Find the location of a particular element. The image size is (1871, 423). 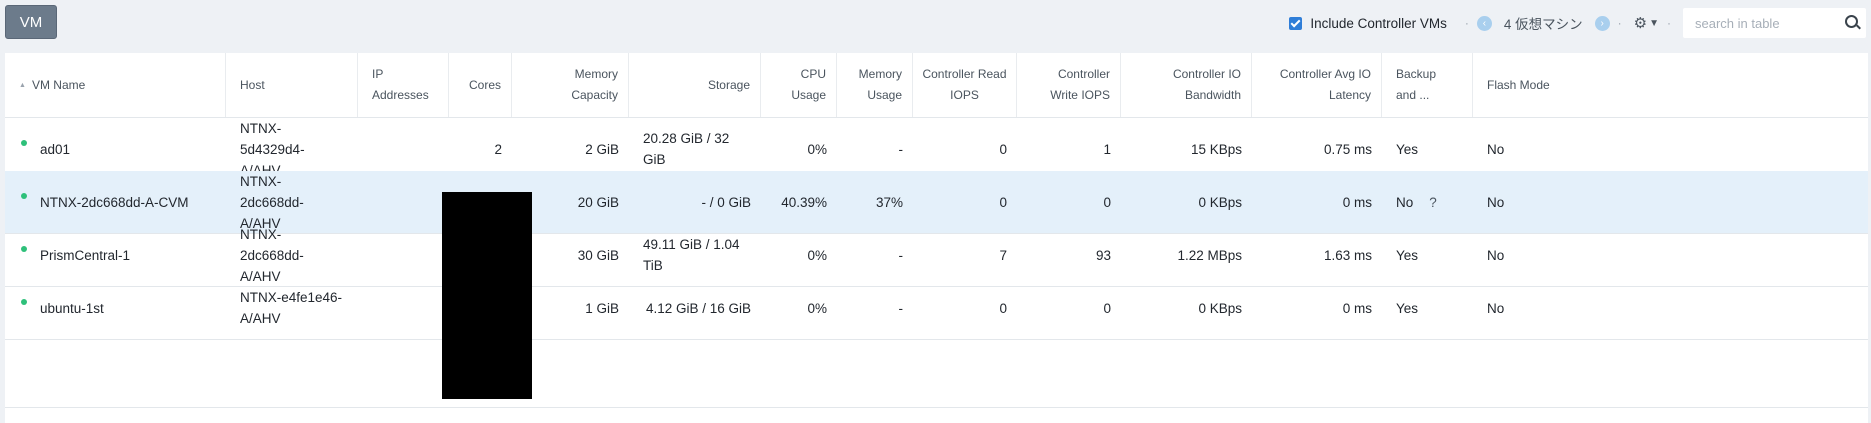

col-host: Host is located at coordinates (292, 85).